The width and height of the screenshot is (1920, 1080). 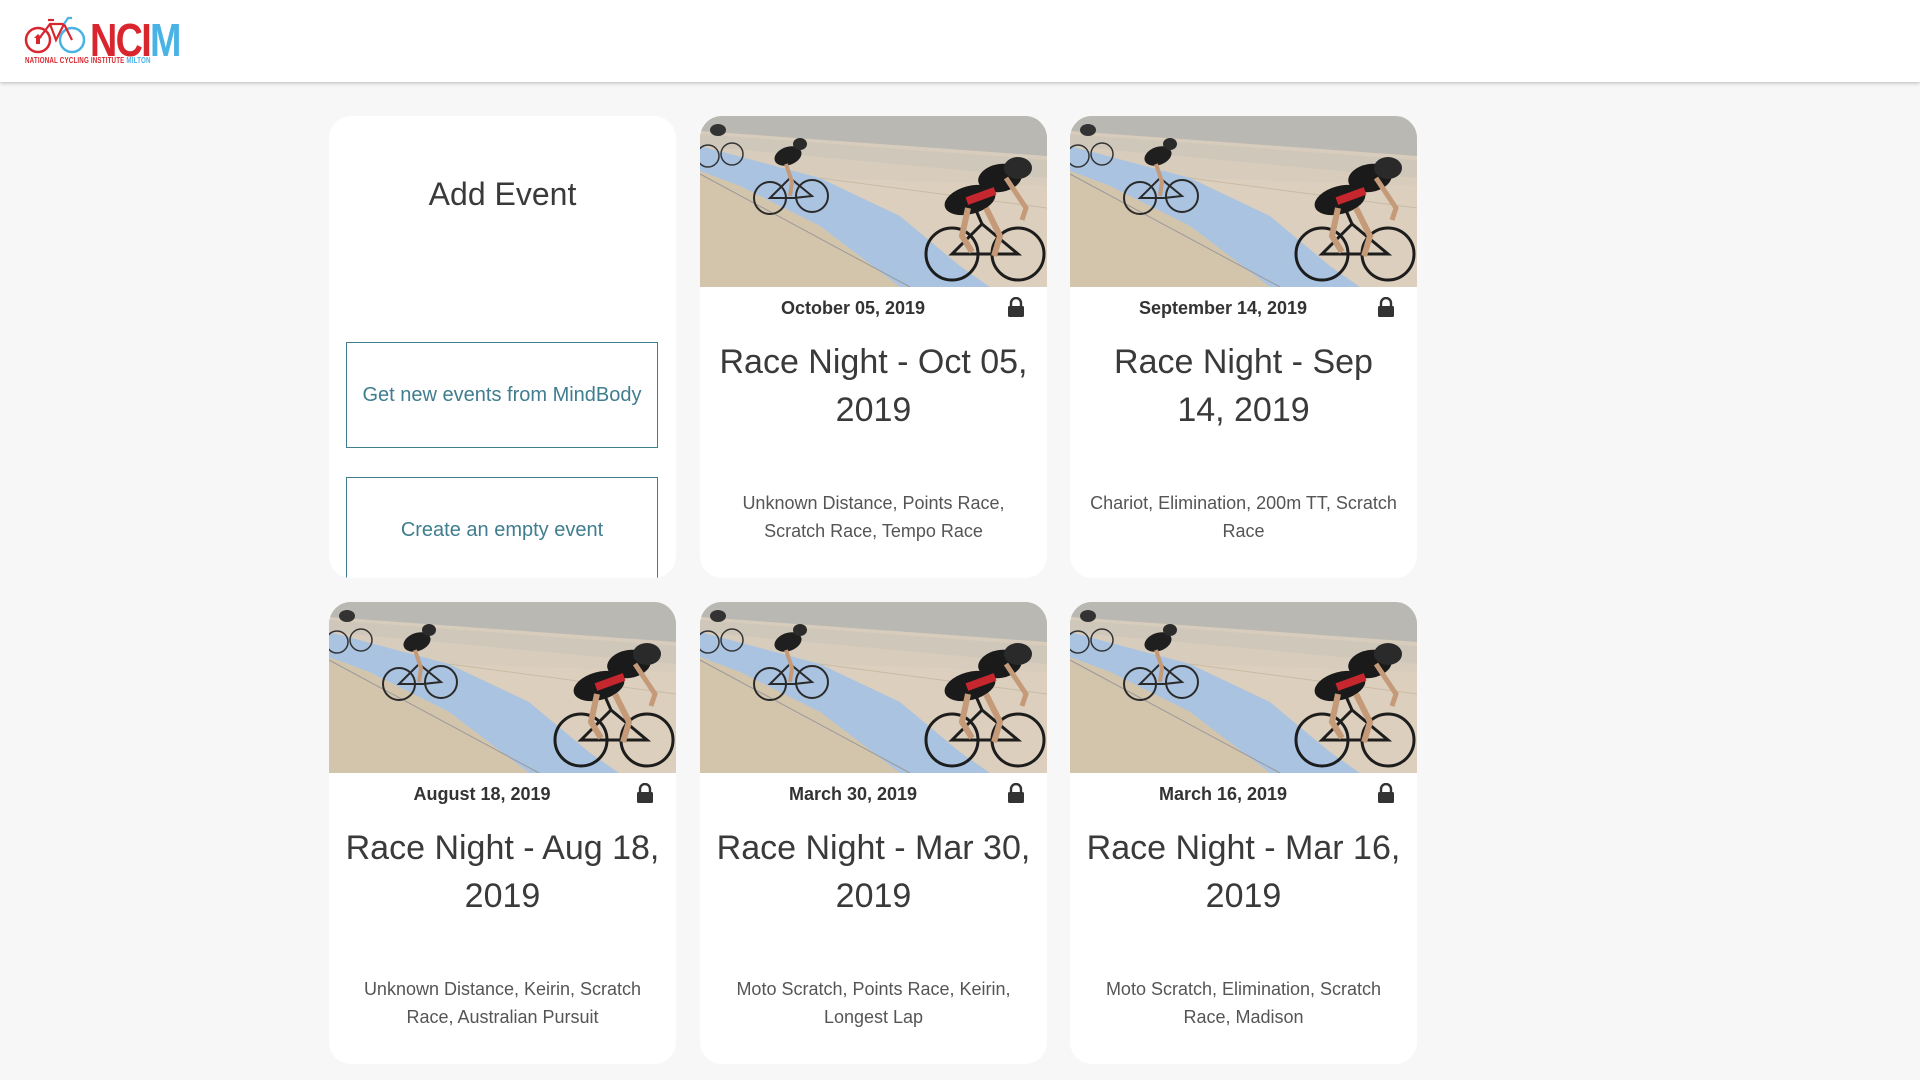 I want to click on event-title: Race Night - Sep 14, 2019, so click(x=1243, y=386).